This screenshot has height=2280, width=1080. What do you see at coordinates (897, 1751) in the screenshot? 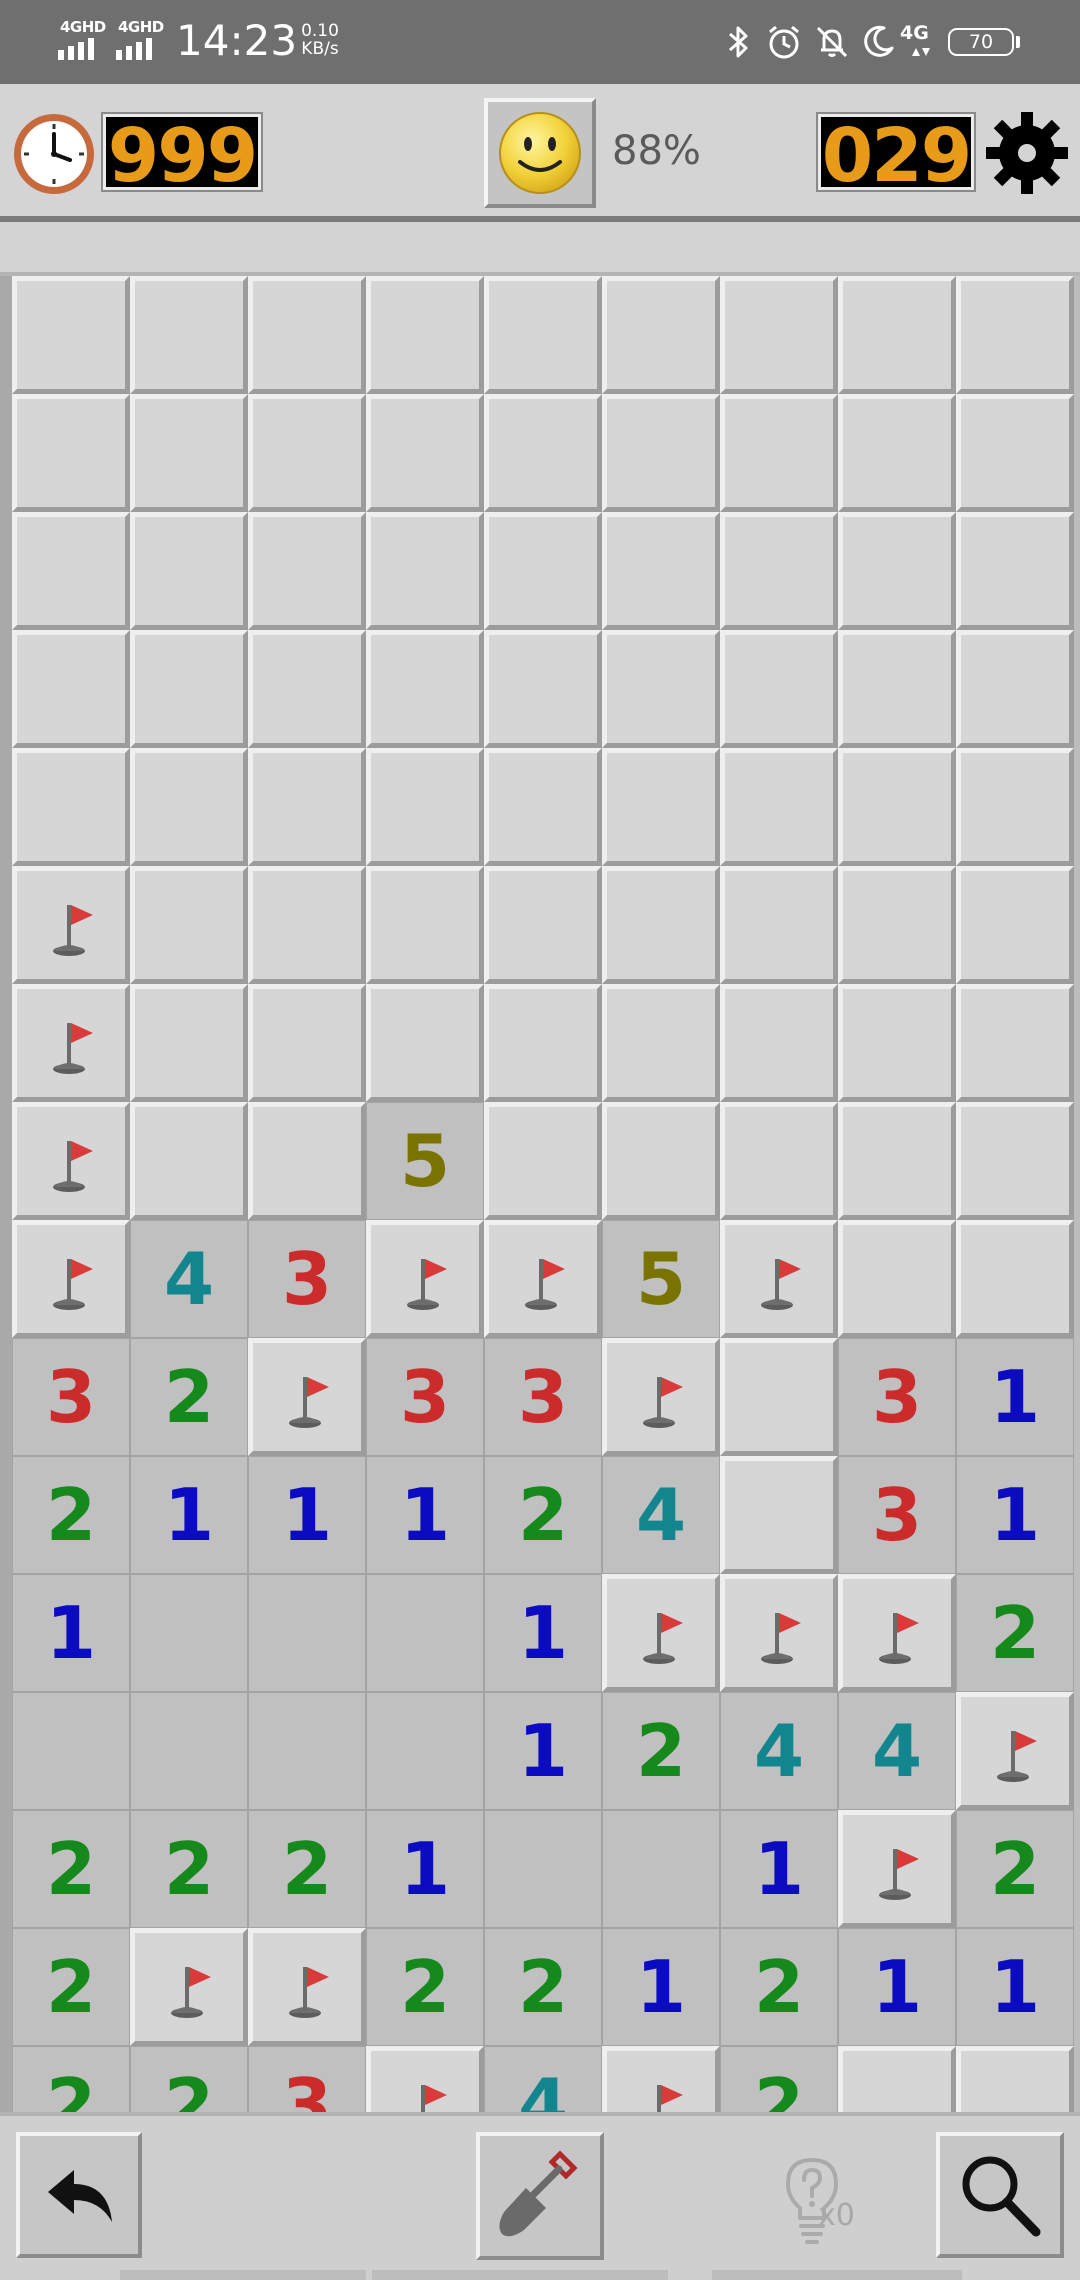
I see `number-cell: 4` at bounding box center [897, 1751].